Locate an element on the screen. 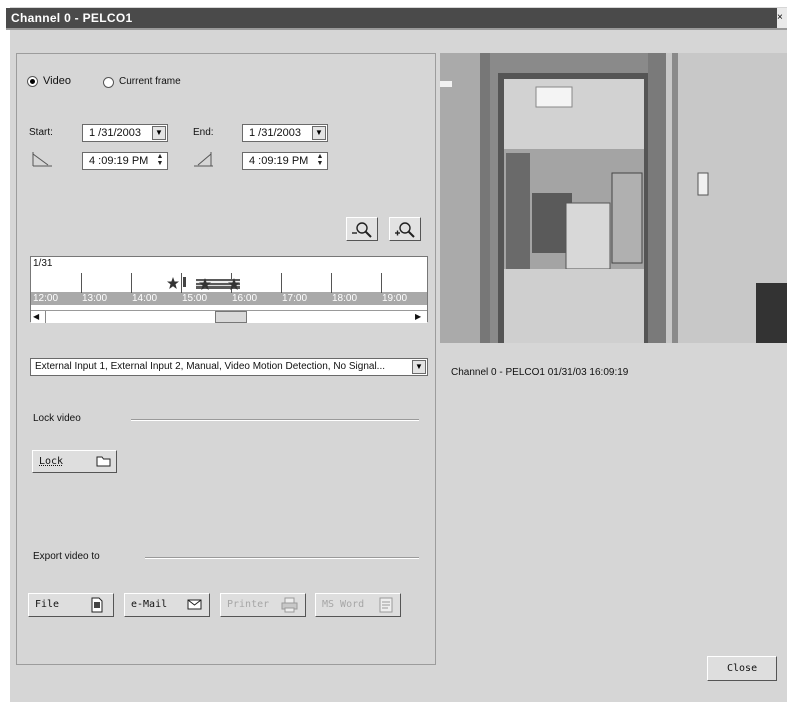 The image size is (787, 702). start-label: Start: is located at coordinates (41, 132).